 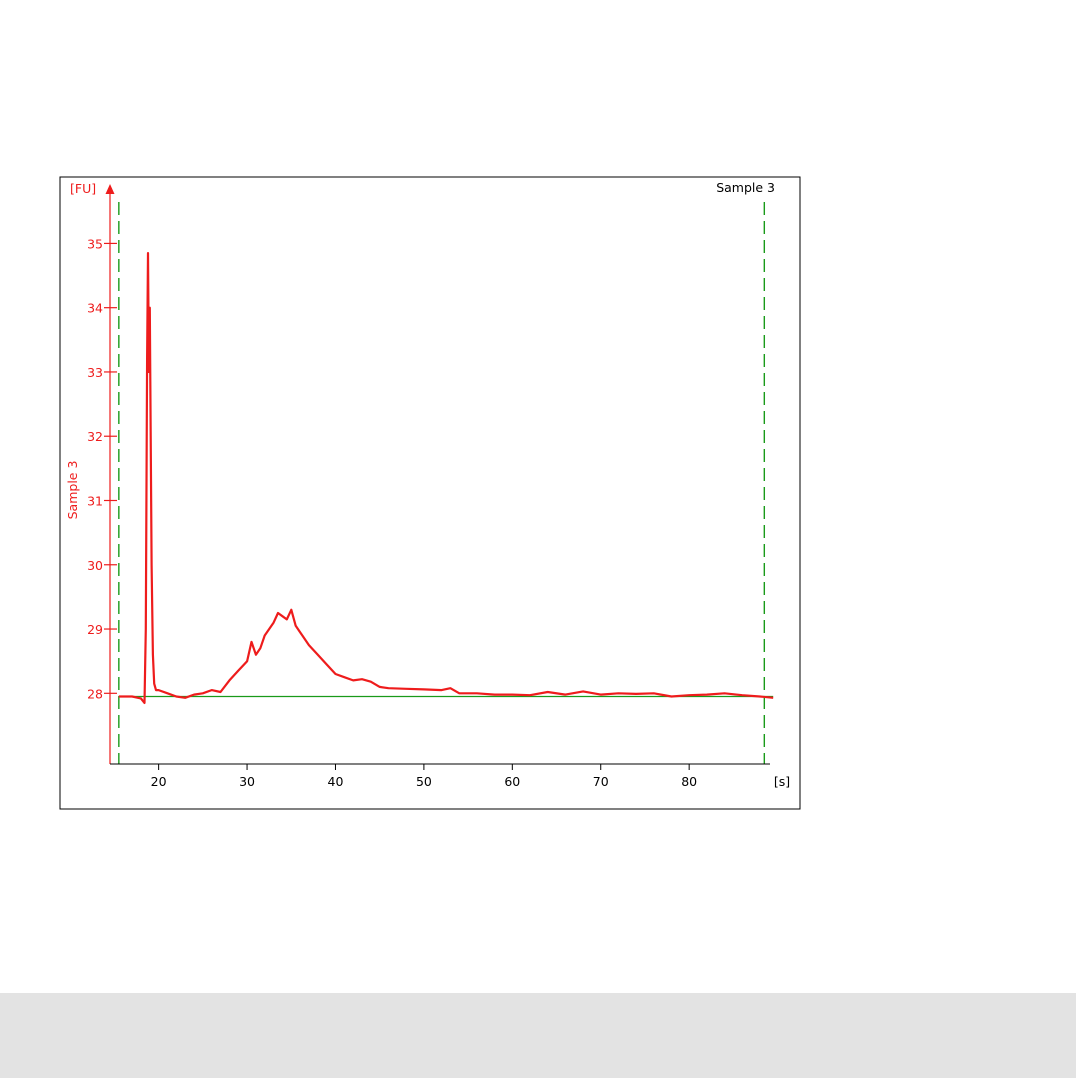 What do you see at coordinates (95, 500) in the screenshot?
I see `y-tick-label-31: 31` at bounding box center [95, 500].